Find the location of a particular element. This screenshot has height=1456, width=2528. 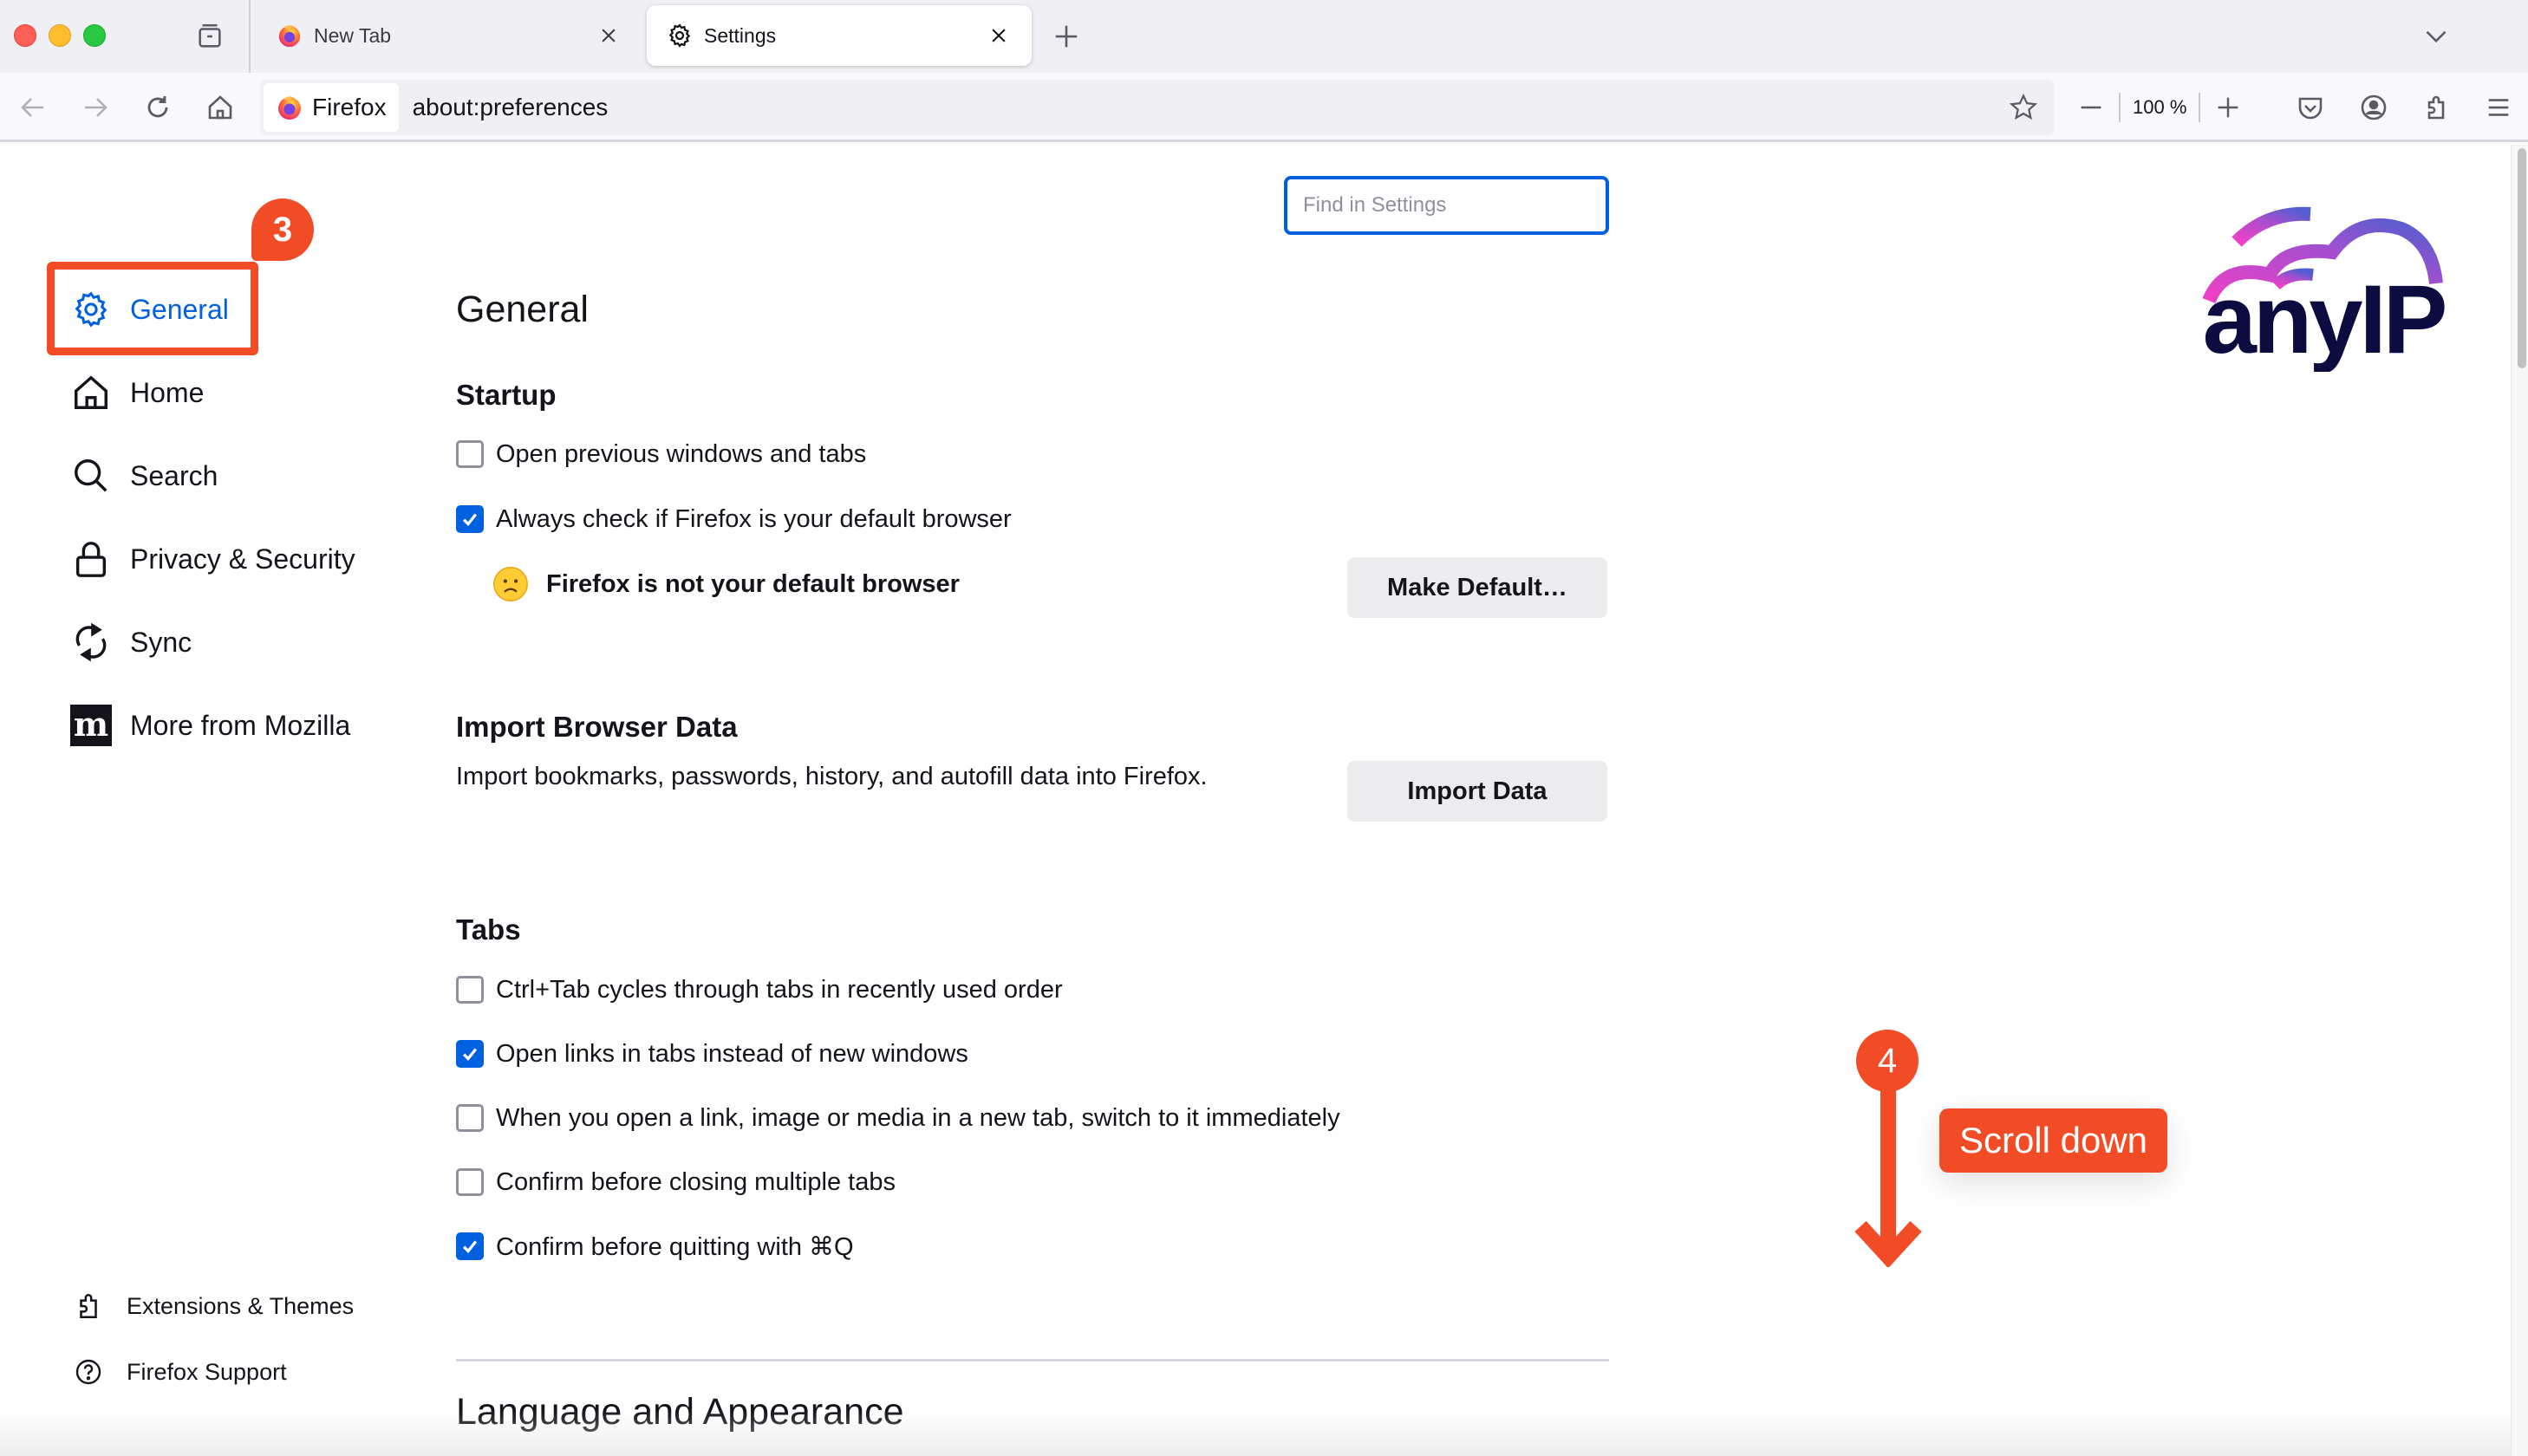

star-icon is located at coordinates (2023, 106).